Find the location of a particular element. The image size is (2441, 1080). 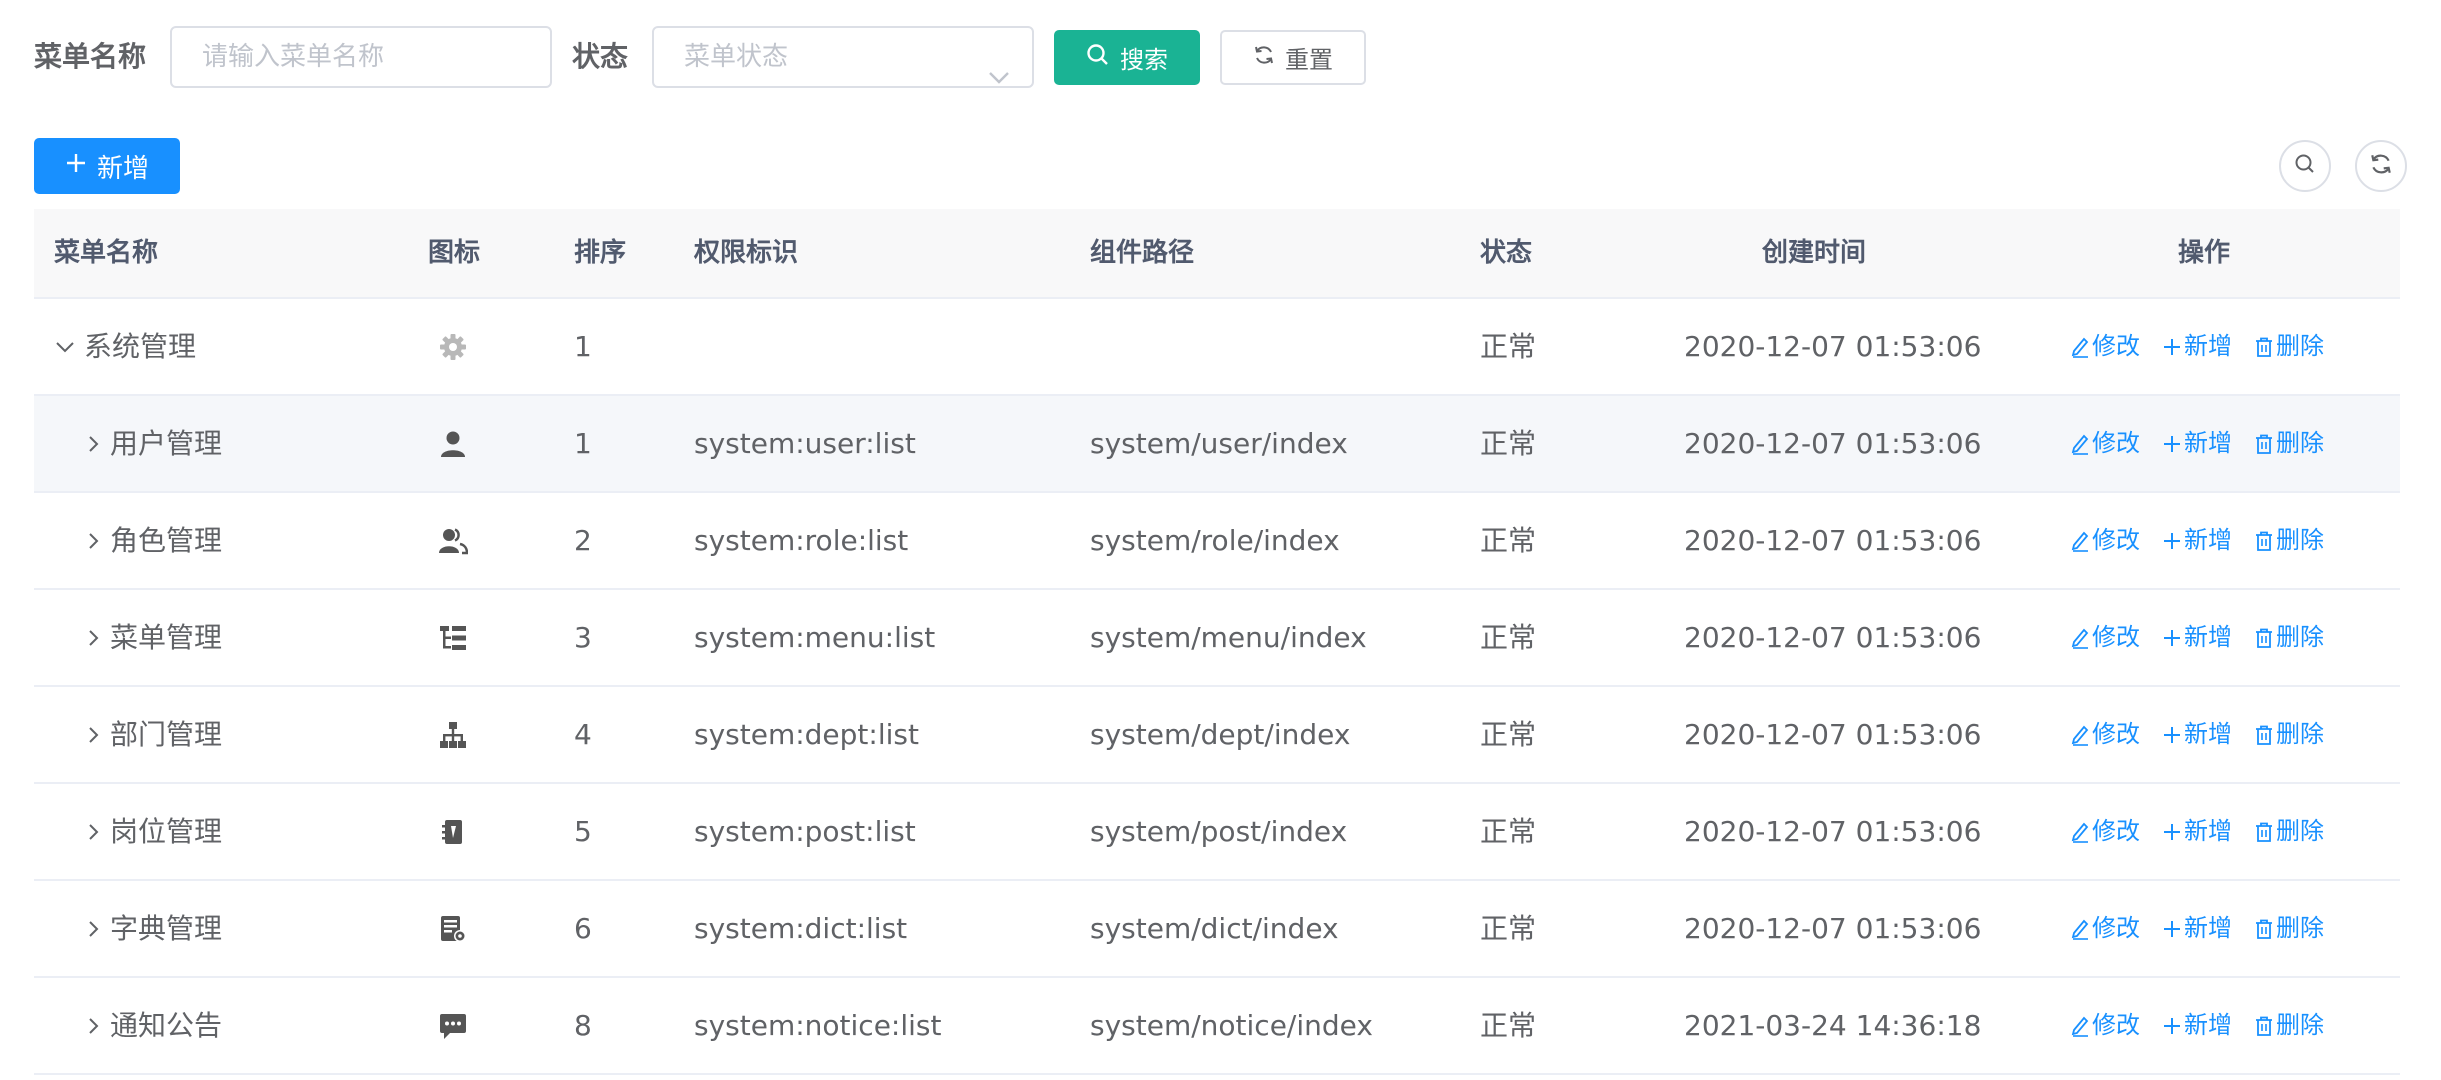

column-header-created: 创建时间 is located at coordinates (1814, 253).